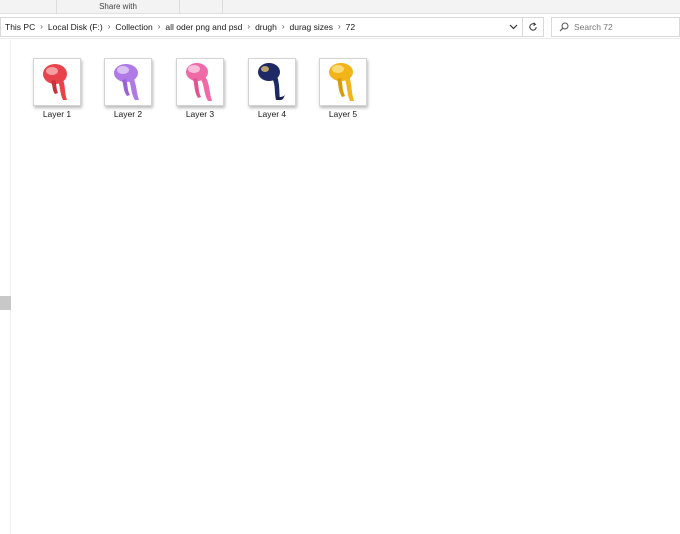  I want to click on file-name: Layer 4, so click(272, 114).